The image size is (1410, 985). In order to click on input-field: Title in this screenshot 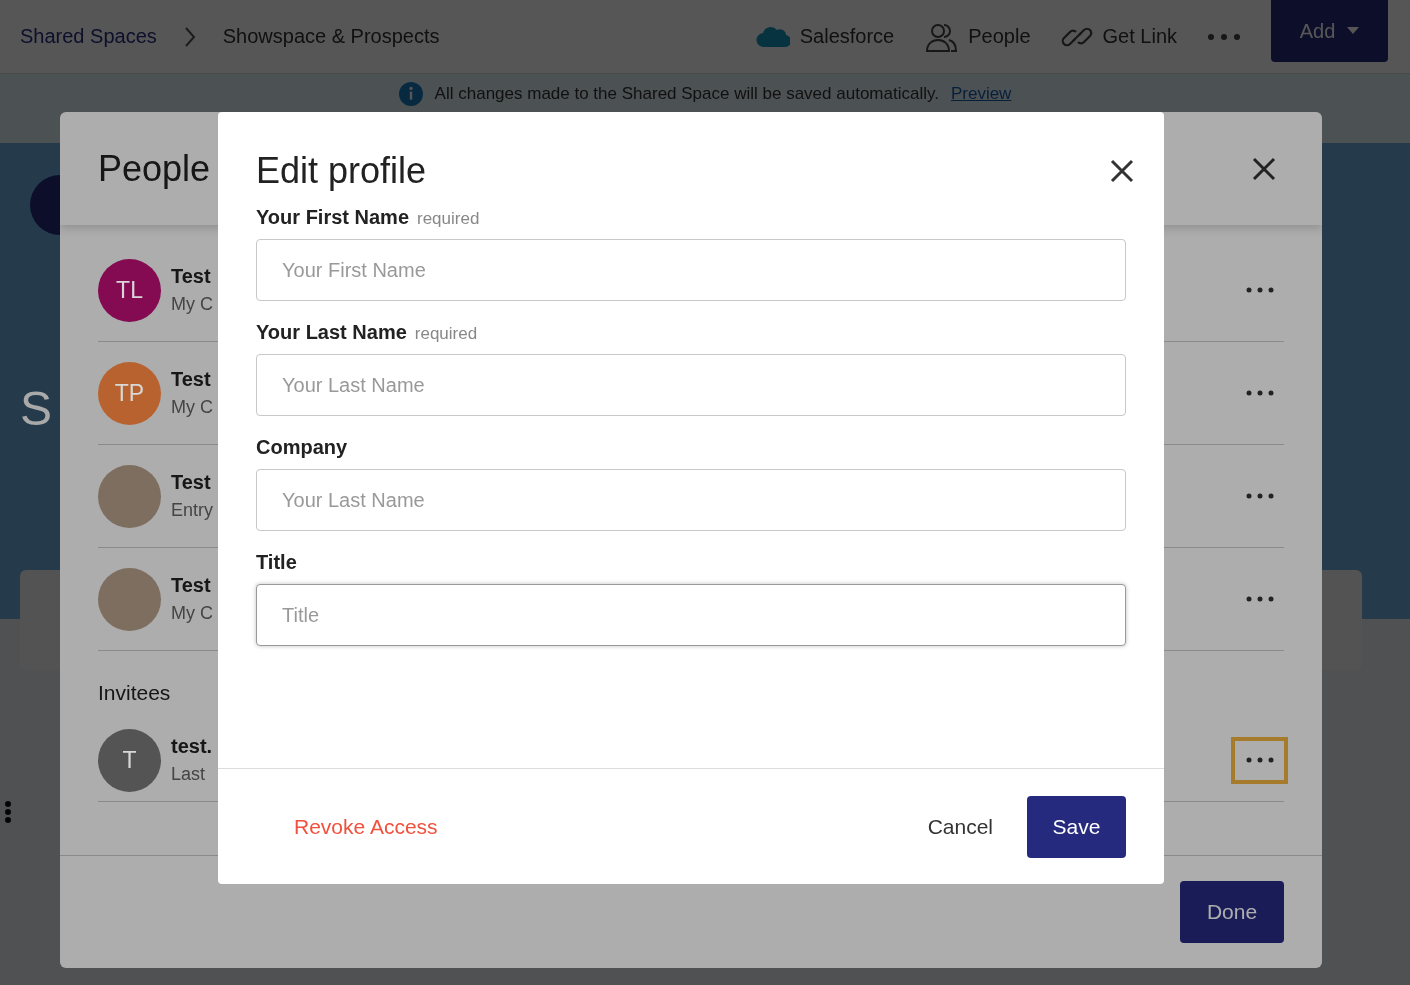, I will do `click(691, 615)`.